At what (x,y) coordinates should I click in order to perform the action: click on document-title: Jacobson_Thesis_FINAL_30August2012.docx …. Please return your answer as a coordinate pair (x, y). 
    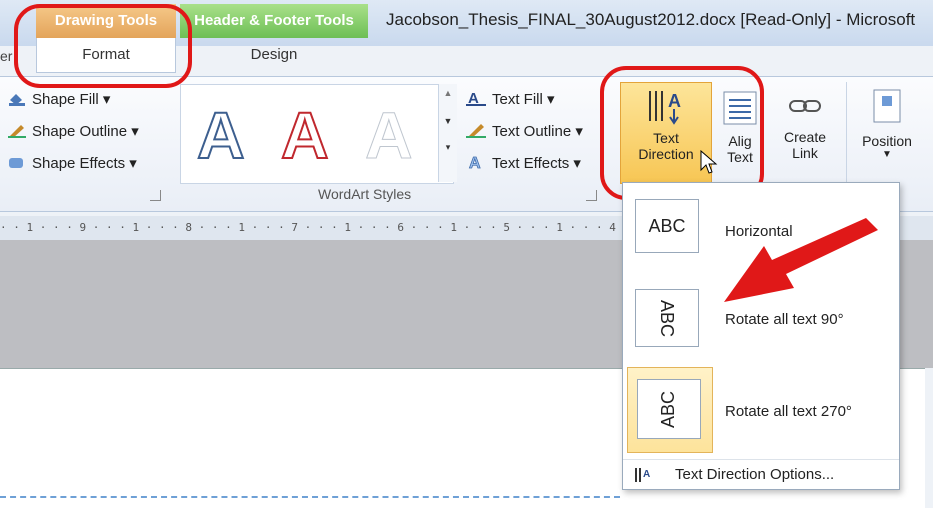
    Looking at the image, I should click on (651, 19).